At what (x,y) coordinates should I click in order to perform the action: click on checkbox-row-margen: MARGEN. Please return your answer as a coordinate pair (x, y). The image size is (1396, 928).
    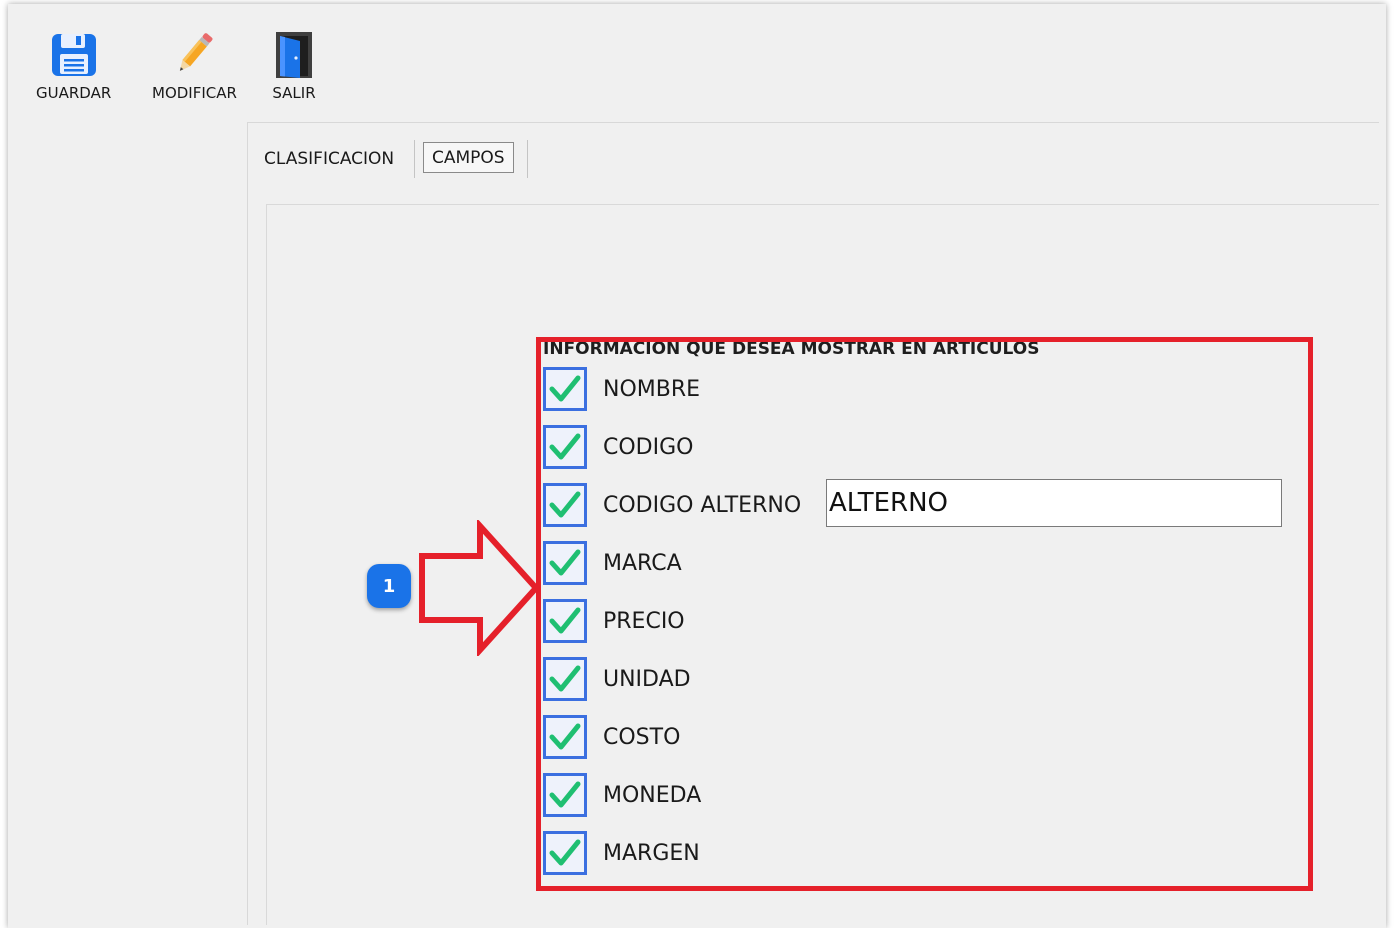
    Looking at the image, I should click on (621, 853).